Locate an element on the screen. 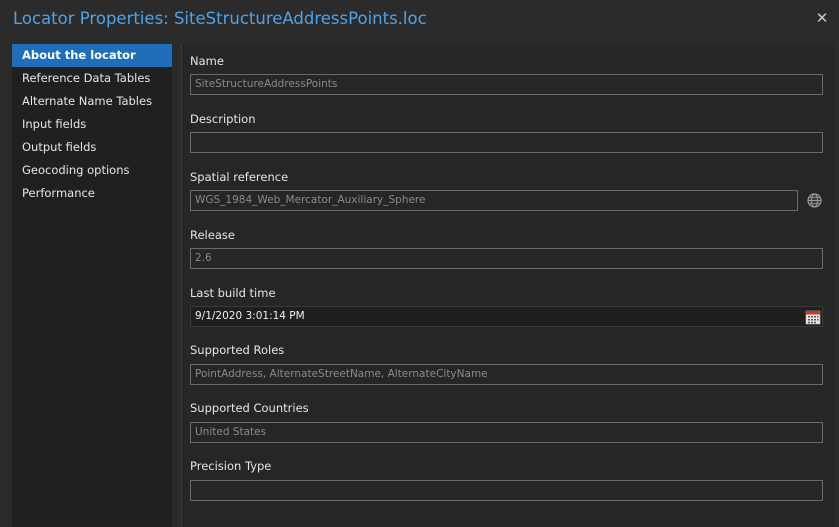 The width and height of the screenshot is (839, 527). sidebar-item-performance: Performance is located at coordinates (92, 193).